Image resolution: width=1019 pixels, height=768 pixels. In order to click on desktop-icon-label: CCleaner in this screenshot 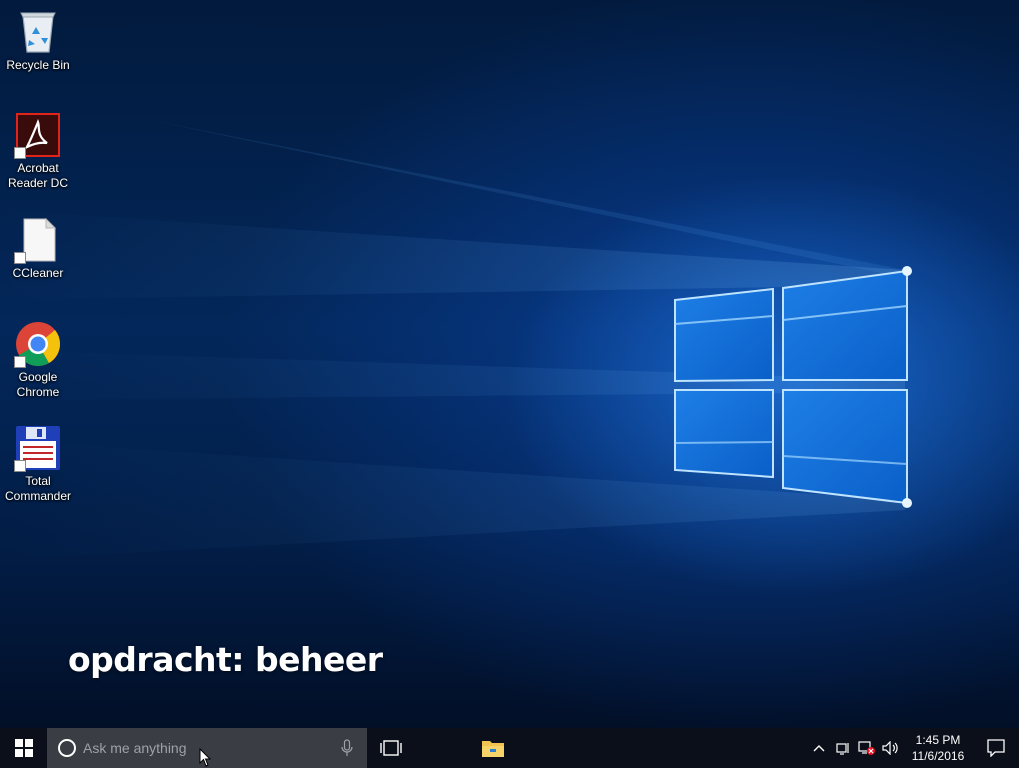, I will do `click(38, 273)`.